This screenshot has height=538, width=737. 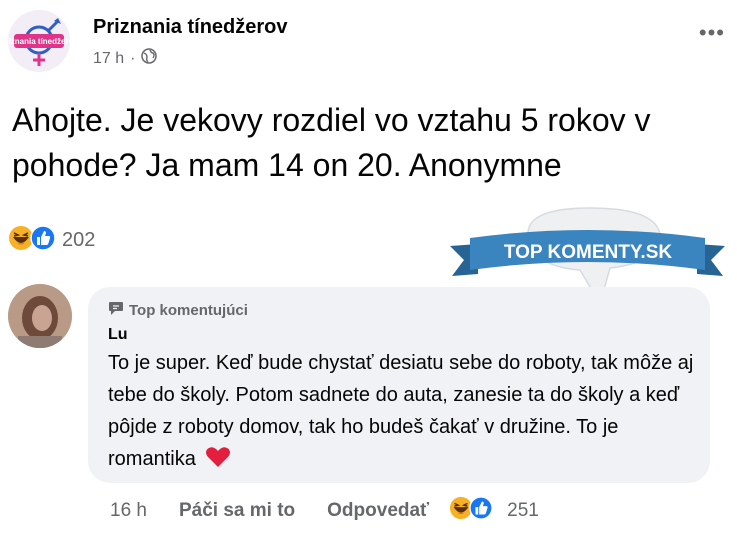 What do you see at coordinates (118, 335) in the screenshot?
I see `comment-author: Lu` at bounding box center [118, 335].